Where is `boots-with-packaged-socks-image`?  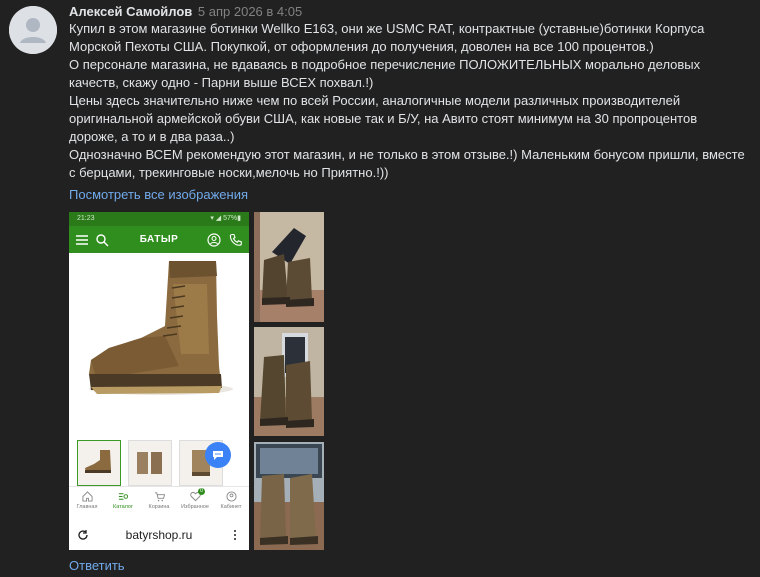 boots-with-packaged-socks-image is located at coordinates (289, 381).